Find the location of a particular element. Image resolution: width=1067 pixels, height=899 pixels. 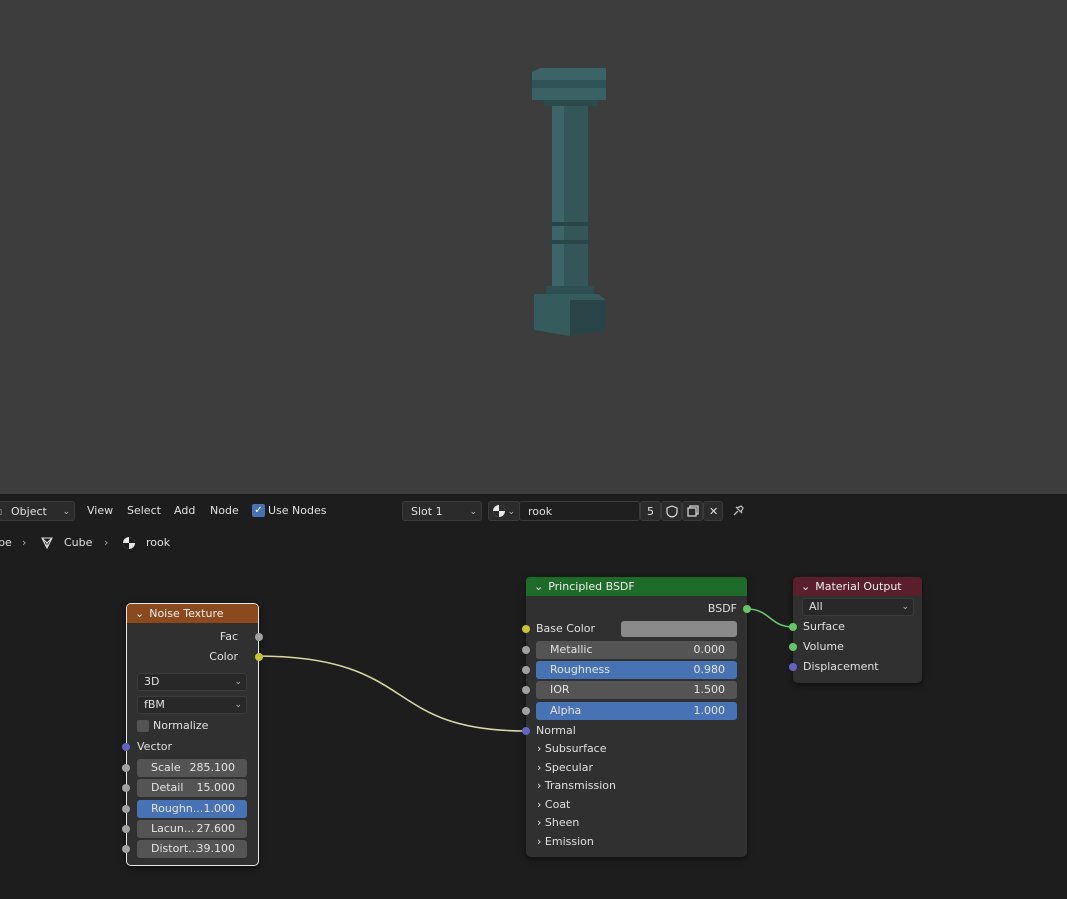

metallic-label: Metallic is located at coordinates (571, 649).